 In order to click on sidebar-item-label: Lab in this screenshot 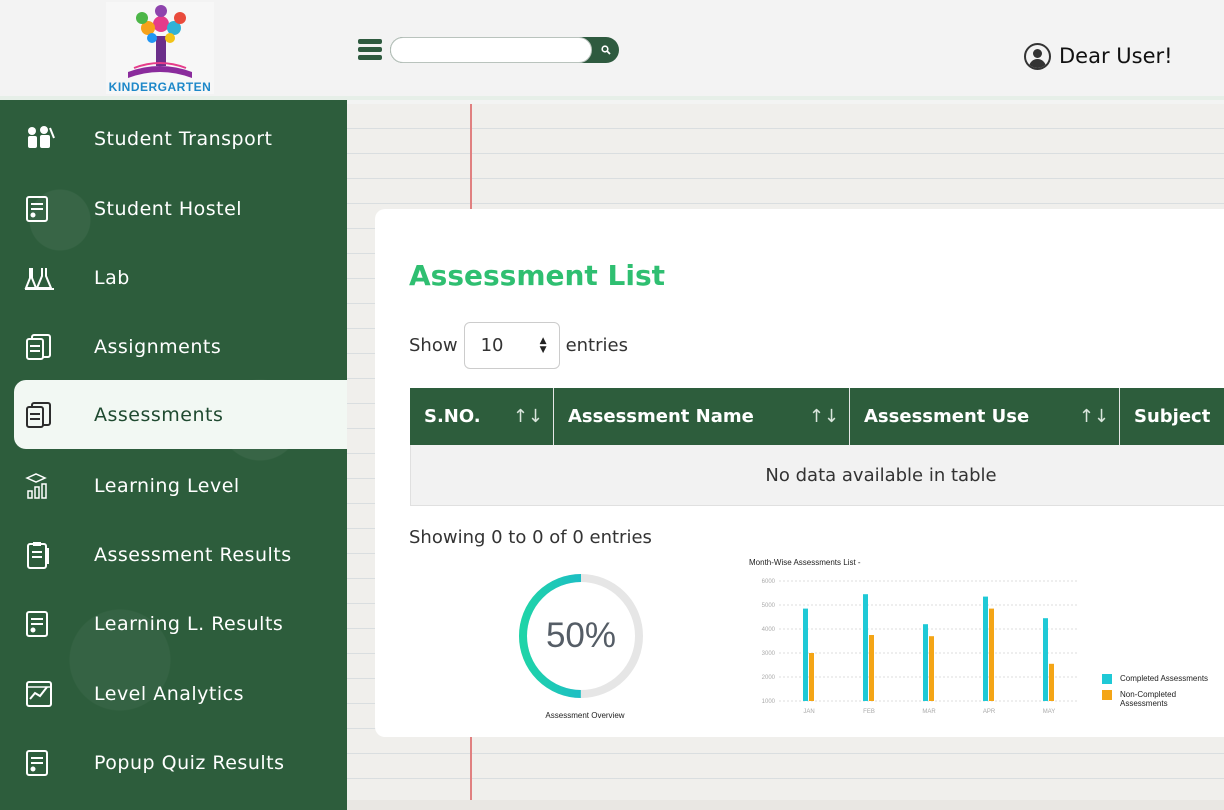, I will do `click(112, 277)`.